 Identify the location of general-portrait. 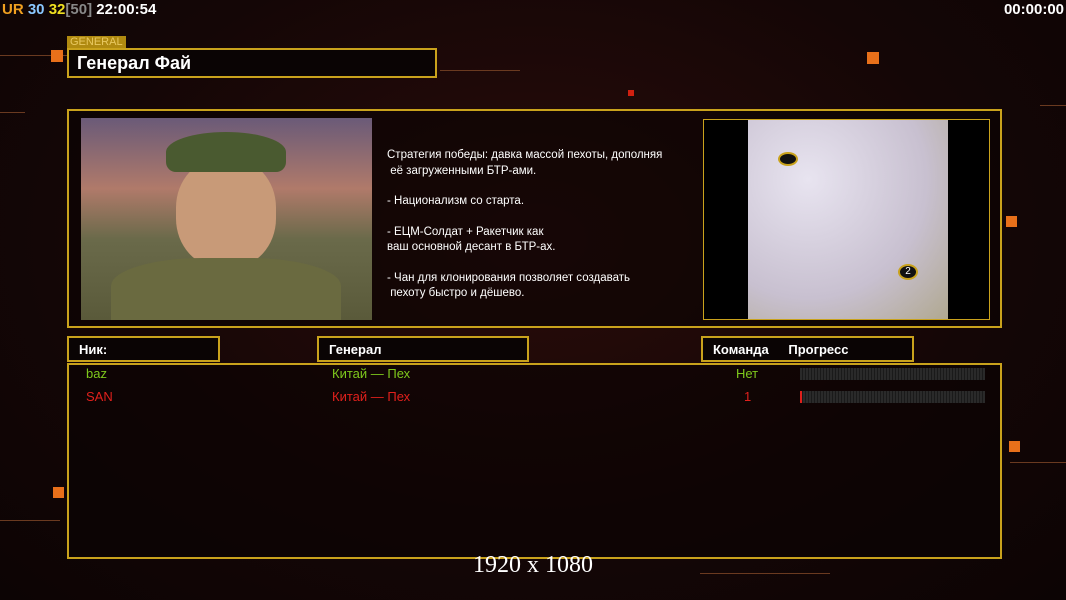
(226, 219).